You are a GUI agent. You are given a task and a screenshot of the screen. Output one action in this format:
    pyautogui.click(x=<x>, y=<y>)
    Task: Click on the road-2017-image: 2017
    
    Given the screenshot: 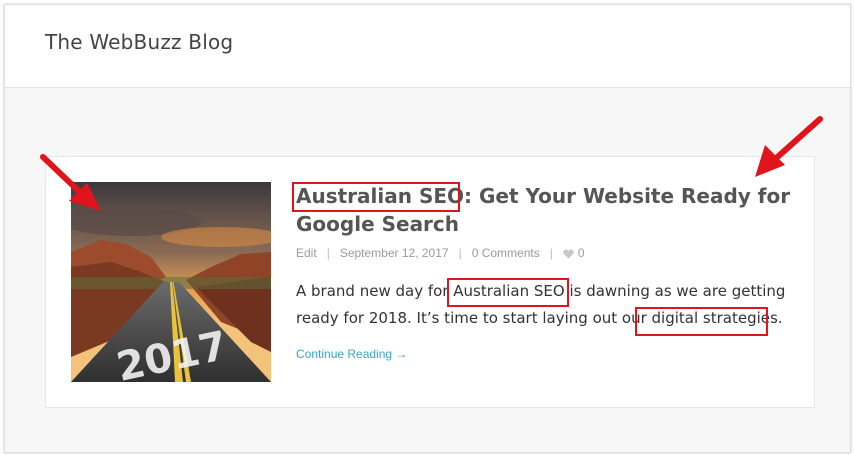 What is the action you would take?
    pyautogui.click(x=171, y=282)
    